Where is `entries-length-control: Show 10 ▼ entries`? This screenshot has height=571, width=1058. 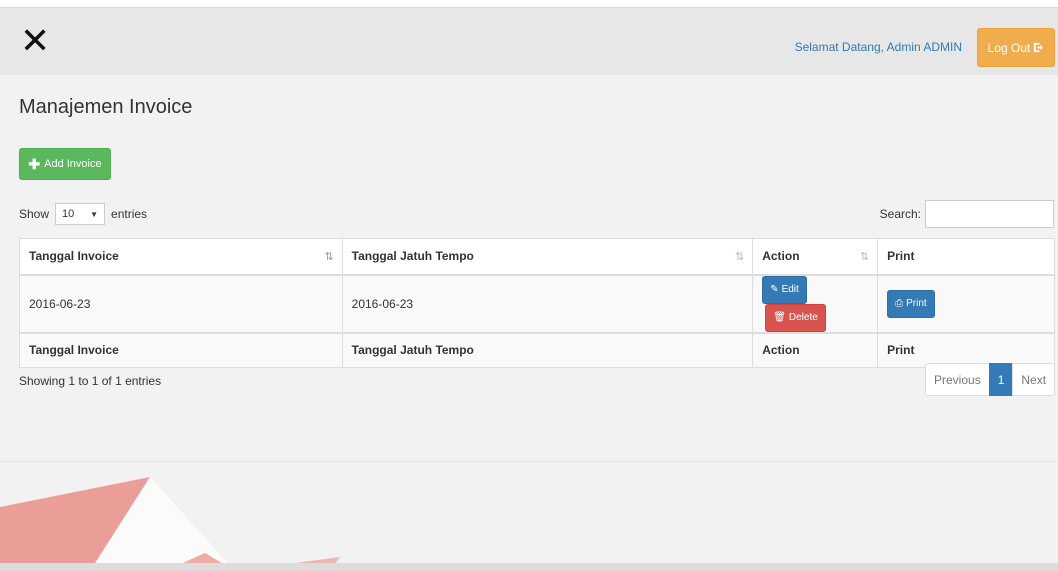 entries-length-control: Show 10 ▼ entries is located at coordinates (83, 214).